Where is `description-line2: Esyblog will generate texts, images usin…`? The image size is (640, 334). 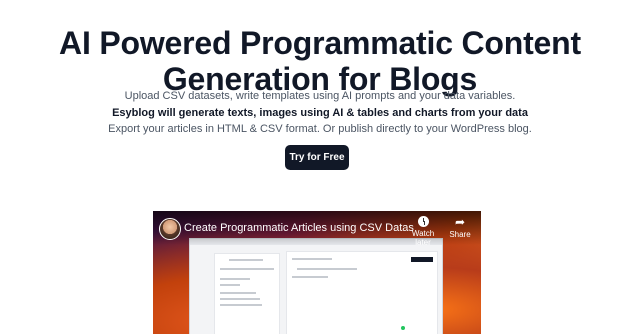 description-line2: Esyblog will generate texts, images usin… is located at coordinates (320, 112).